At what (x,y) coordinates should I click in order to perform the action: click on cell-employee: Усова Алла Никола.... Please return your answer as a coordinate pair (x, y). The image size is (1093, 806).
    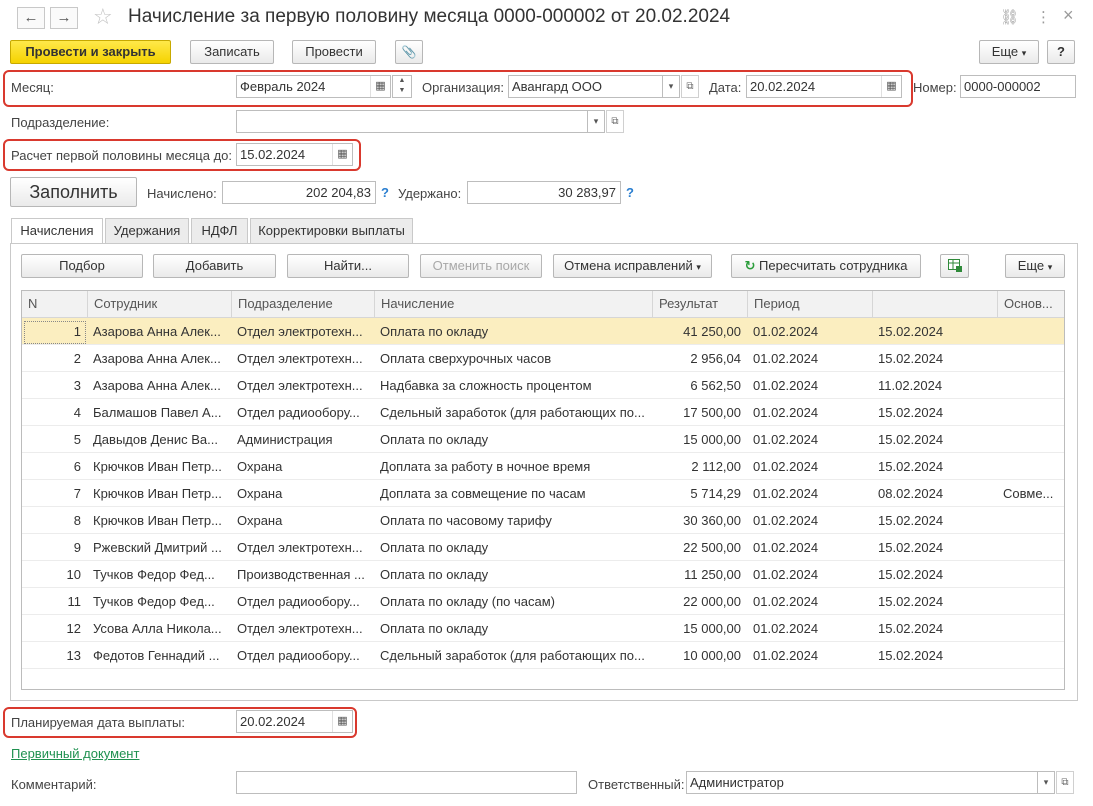
    Looking at the image, I should click on (157, 628).